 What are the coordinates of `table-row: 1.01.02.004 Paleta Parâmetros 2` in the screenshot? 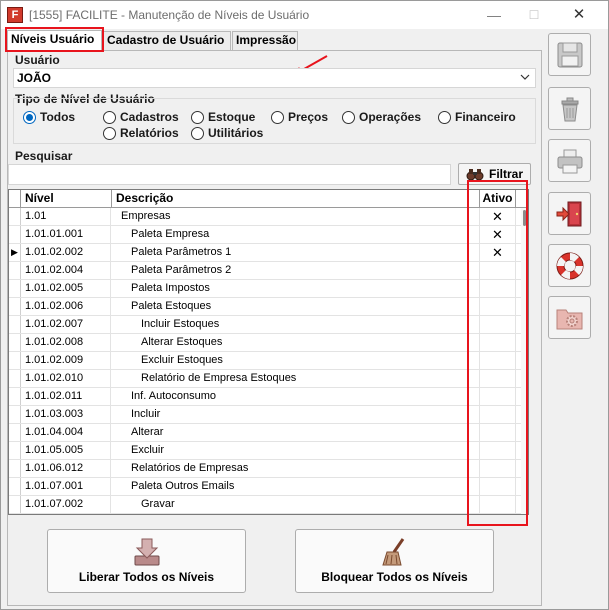 It's located at (265, 271).